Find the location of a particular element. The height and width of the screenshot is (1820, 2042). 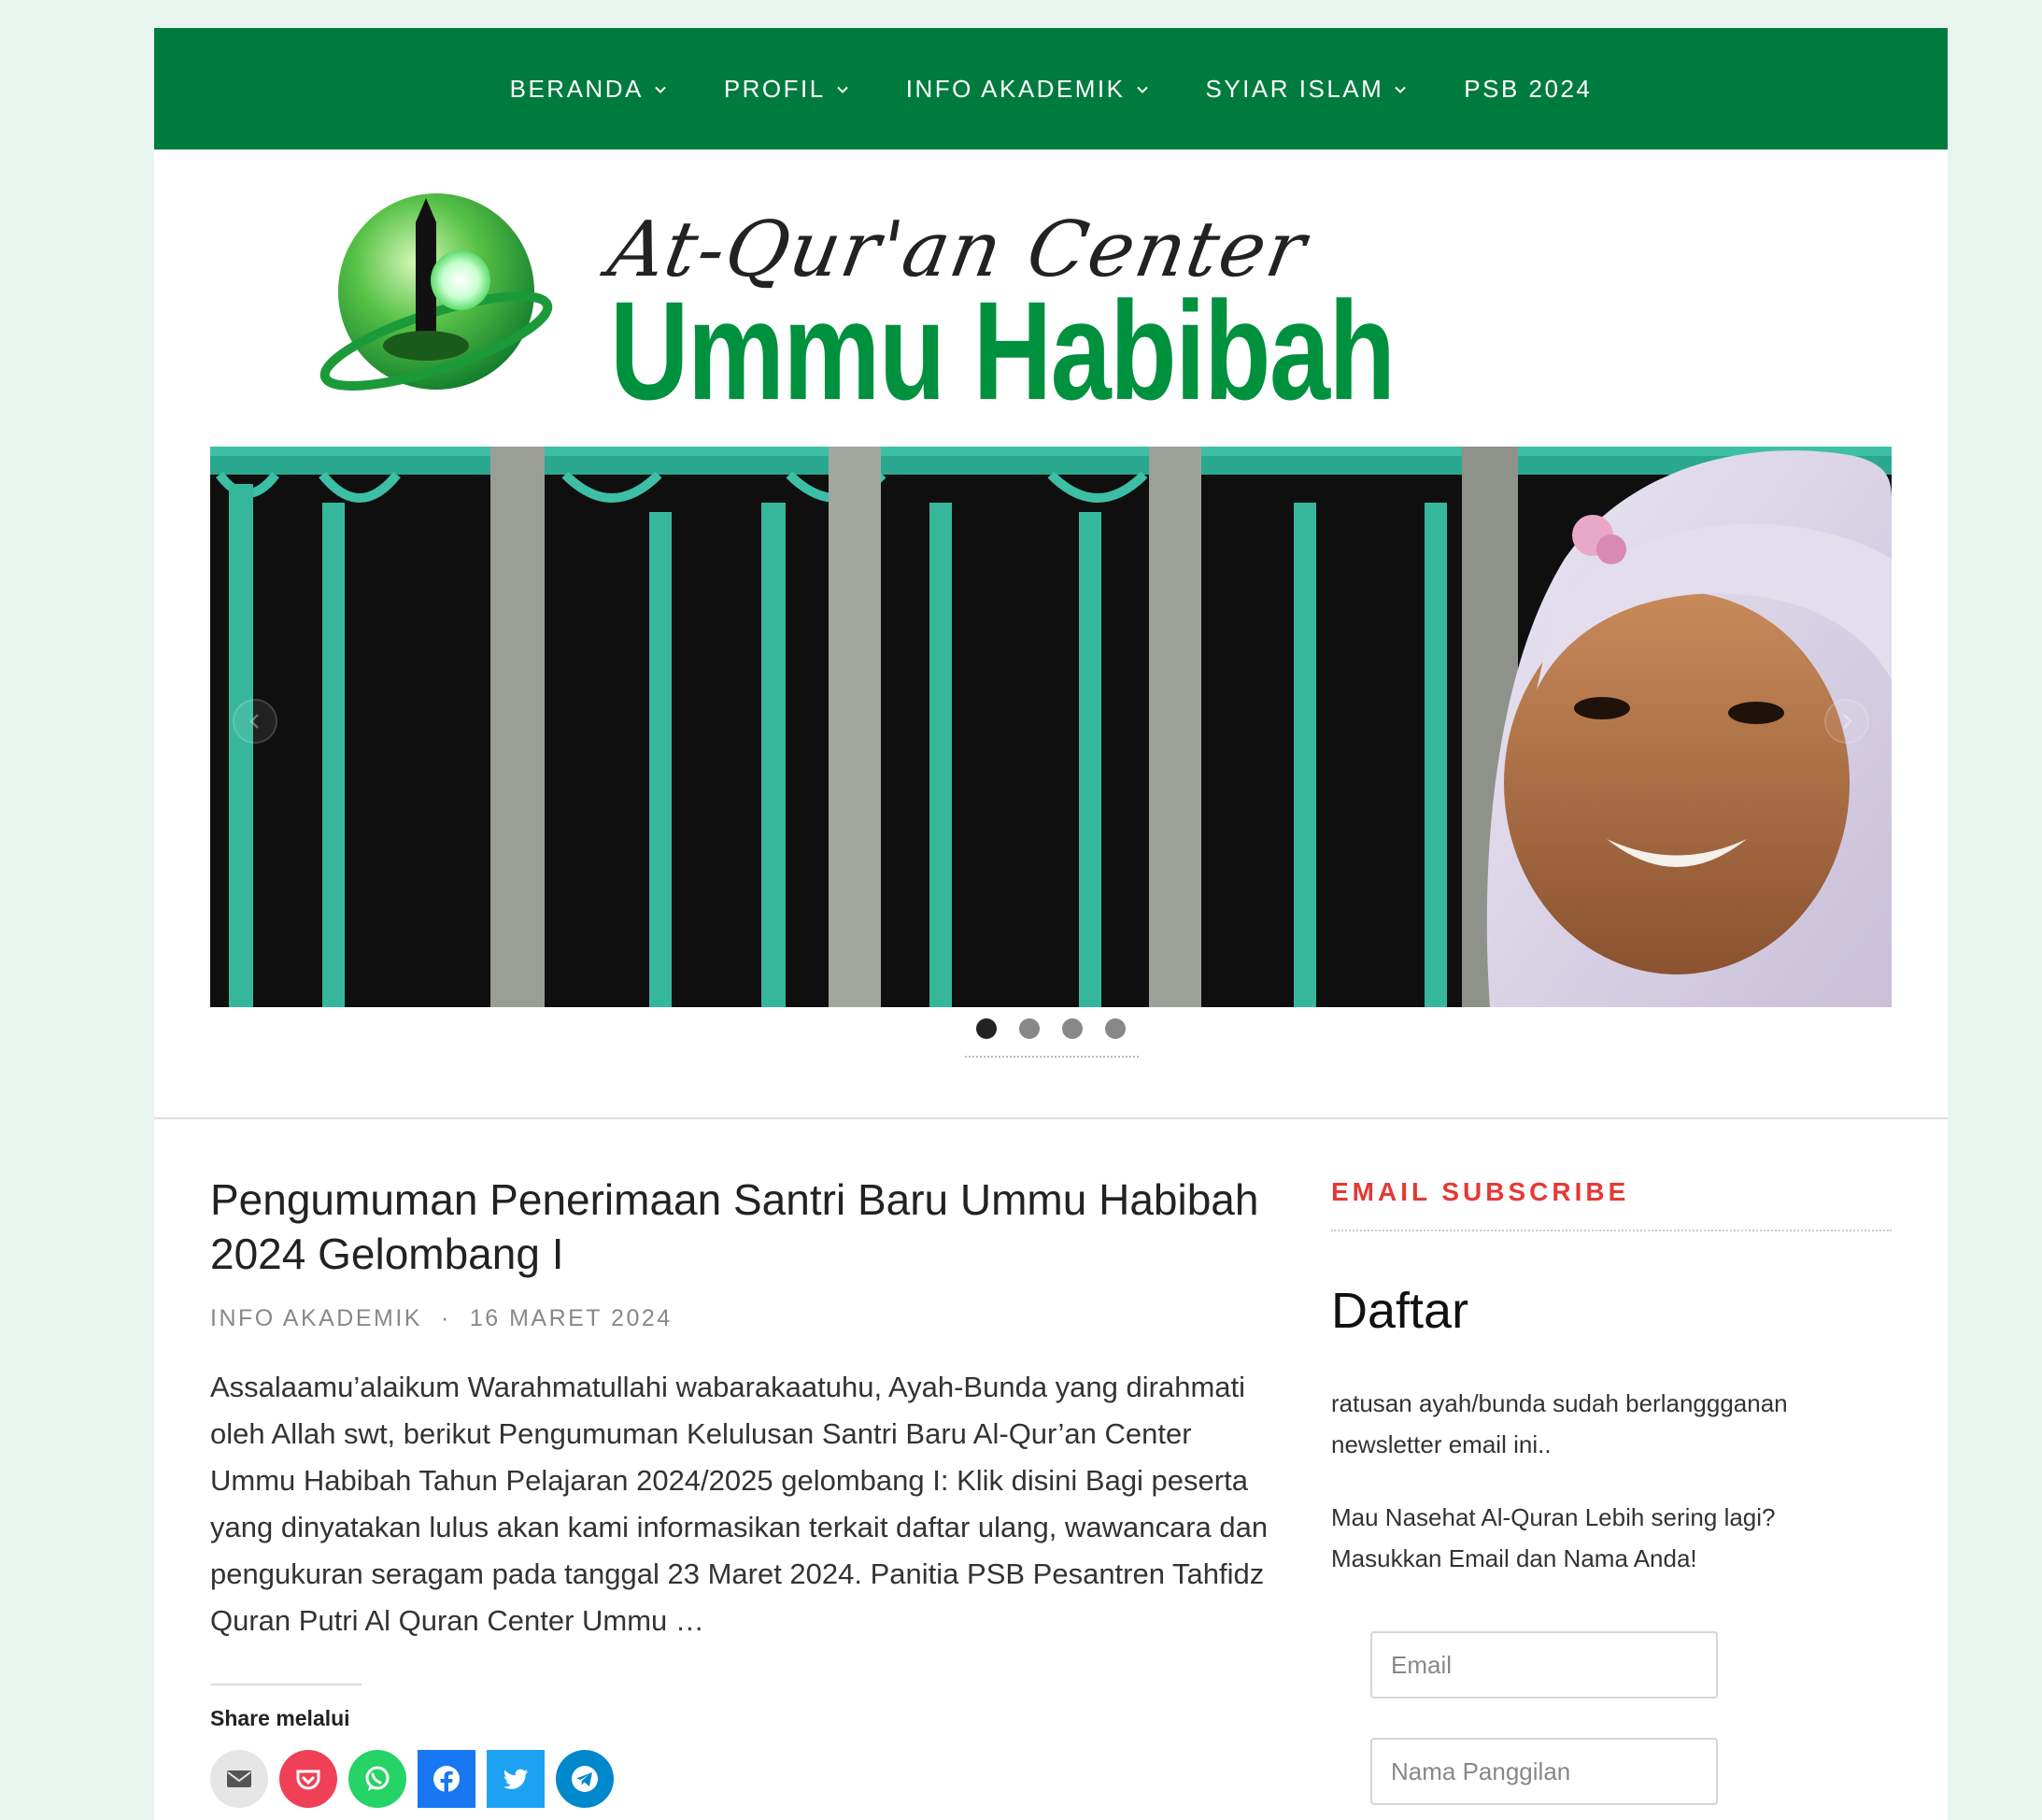

nav-item-label: PSB 2024 is located at coordinates (1528, 88).